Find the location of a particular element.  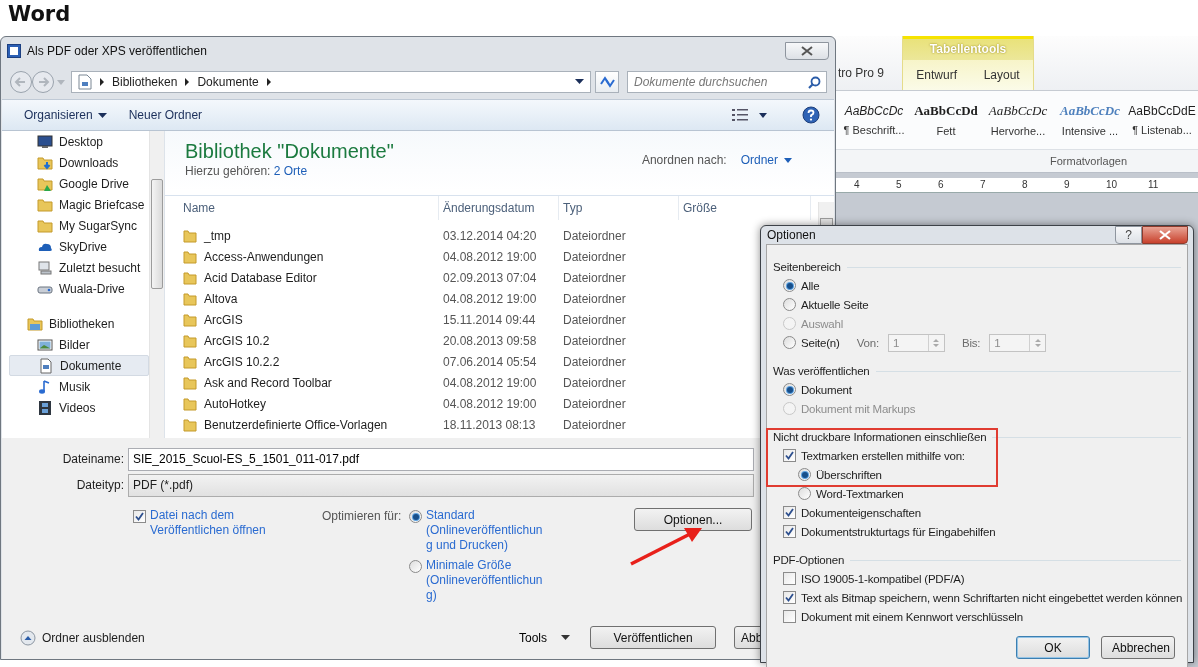

ruler-number: 6 is located at coordinates (941, 185).